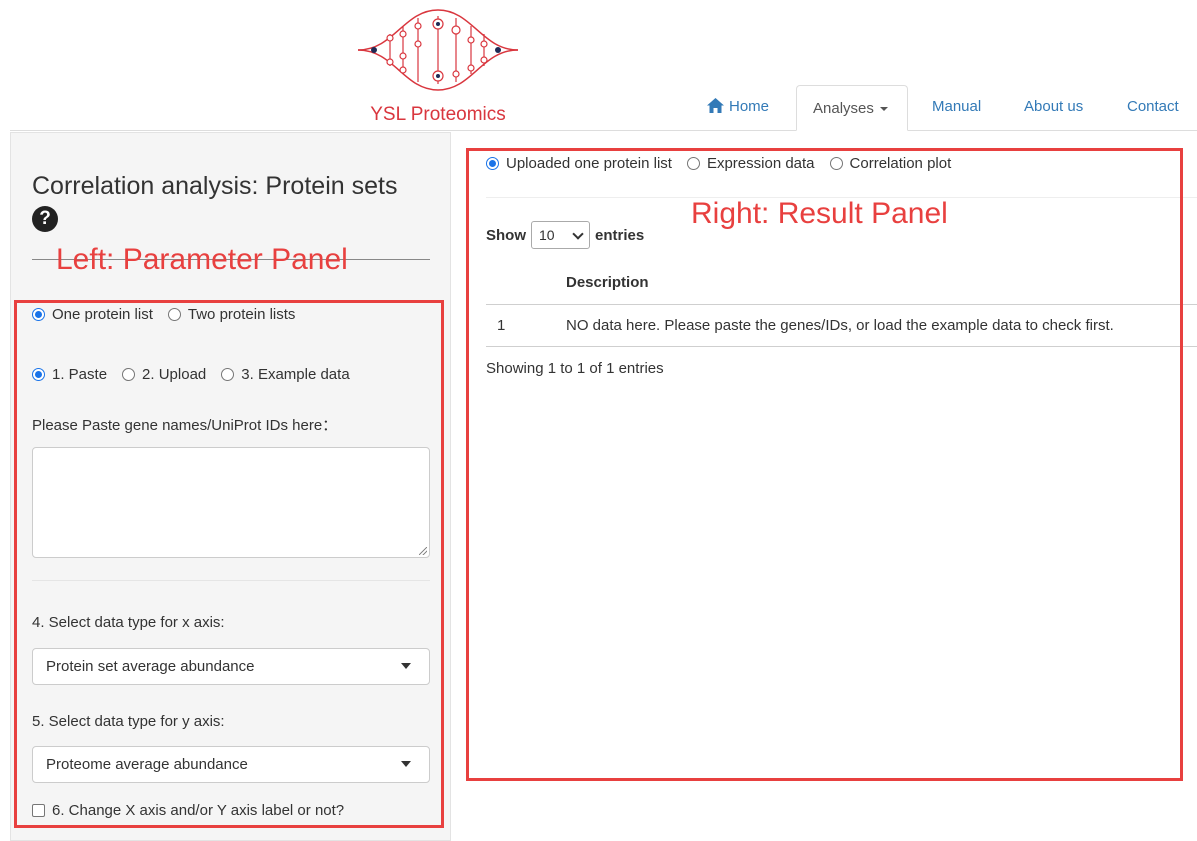 Image resolution: width=1197 pixels, height=841 pixels. Describe the element at coordinates (956, 107) in the screenshot. I see `nav-manual: Manual` at that location.